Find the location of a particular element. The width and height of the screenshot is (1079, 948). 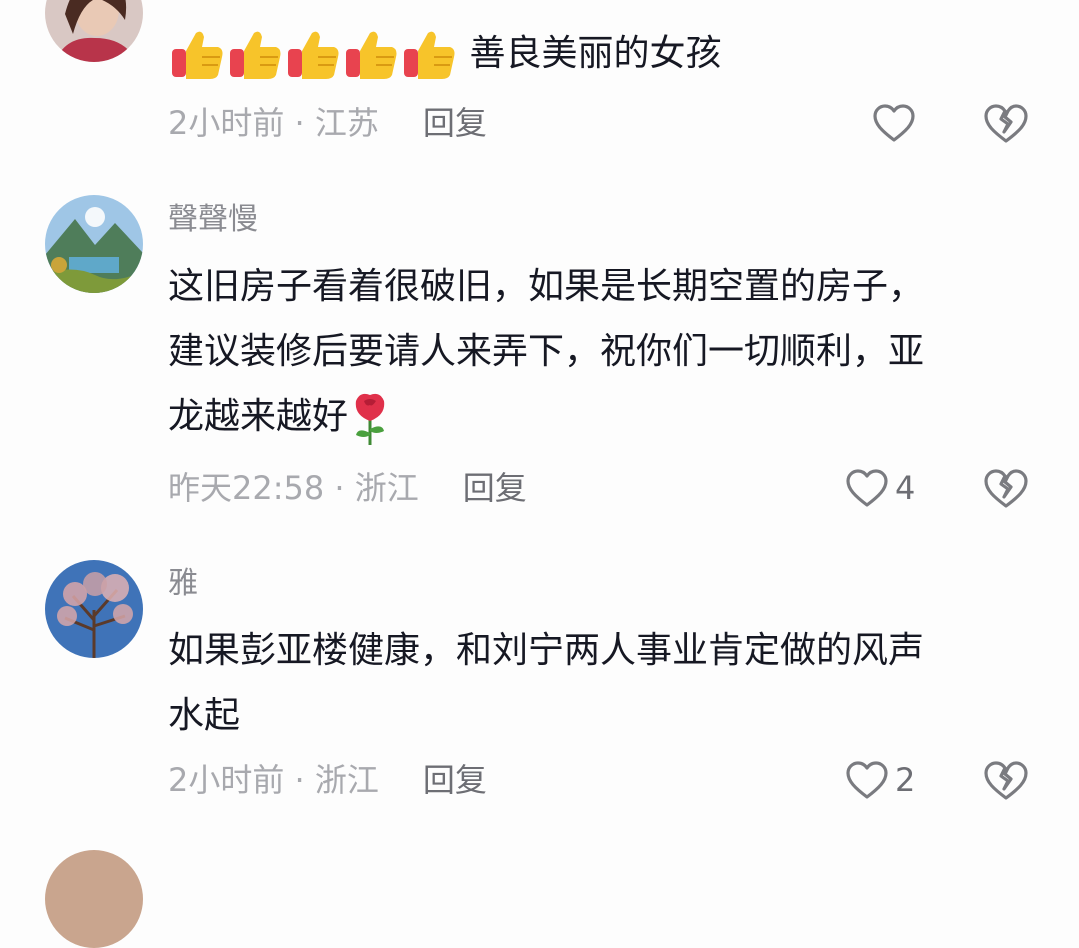

comment-meta: 2小时前 · 江苏 回复 is located at coordinates (327, 123).